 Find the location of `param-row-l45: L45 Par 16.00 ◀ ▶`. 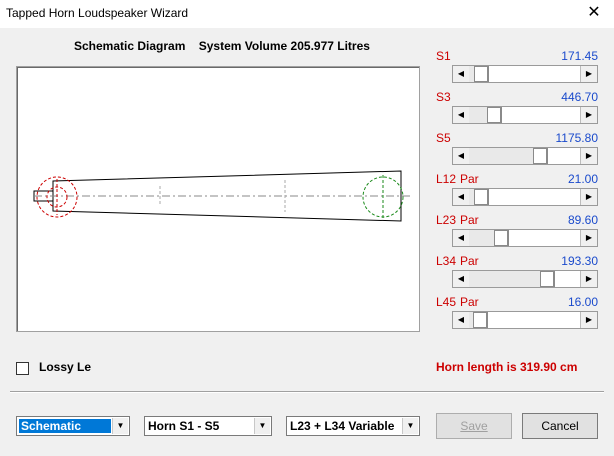

param-row-l45: L45 Par 16.00 ◀ ▶ is located at coordinates (517, 312).